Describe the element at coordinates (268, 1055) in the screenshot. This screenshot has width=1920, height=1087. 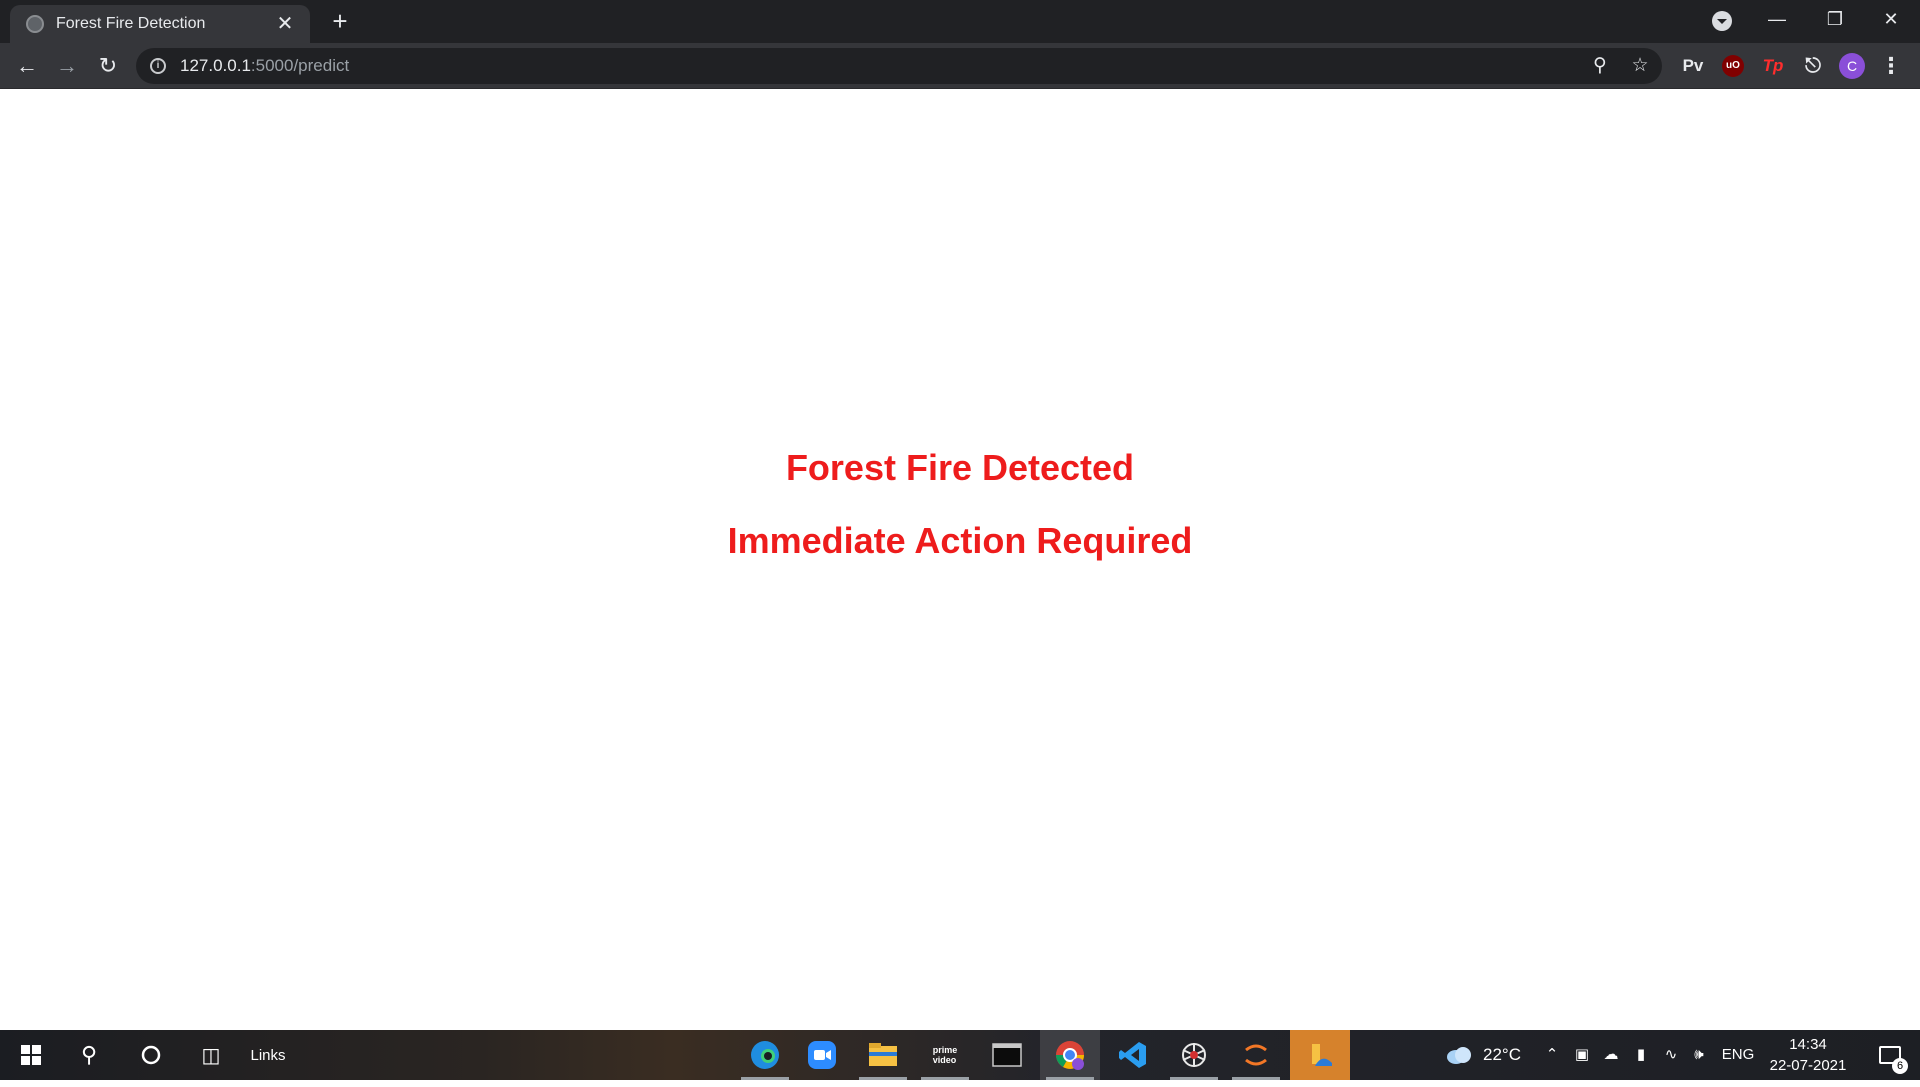
I see `links-toolbar: Links` at that location.